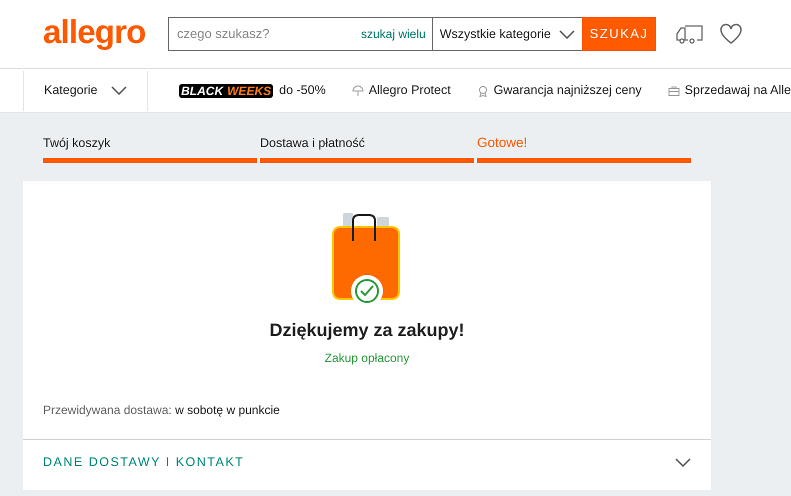  What do you see at coordinates (162, 410) in the screenshot?
I see `delivery-info: Przewidywana dostawa: w sobotę w punkcie` at bounding box center [162, 410].